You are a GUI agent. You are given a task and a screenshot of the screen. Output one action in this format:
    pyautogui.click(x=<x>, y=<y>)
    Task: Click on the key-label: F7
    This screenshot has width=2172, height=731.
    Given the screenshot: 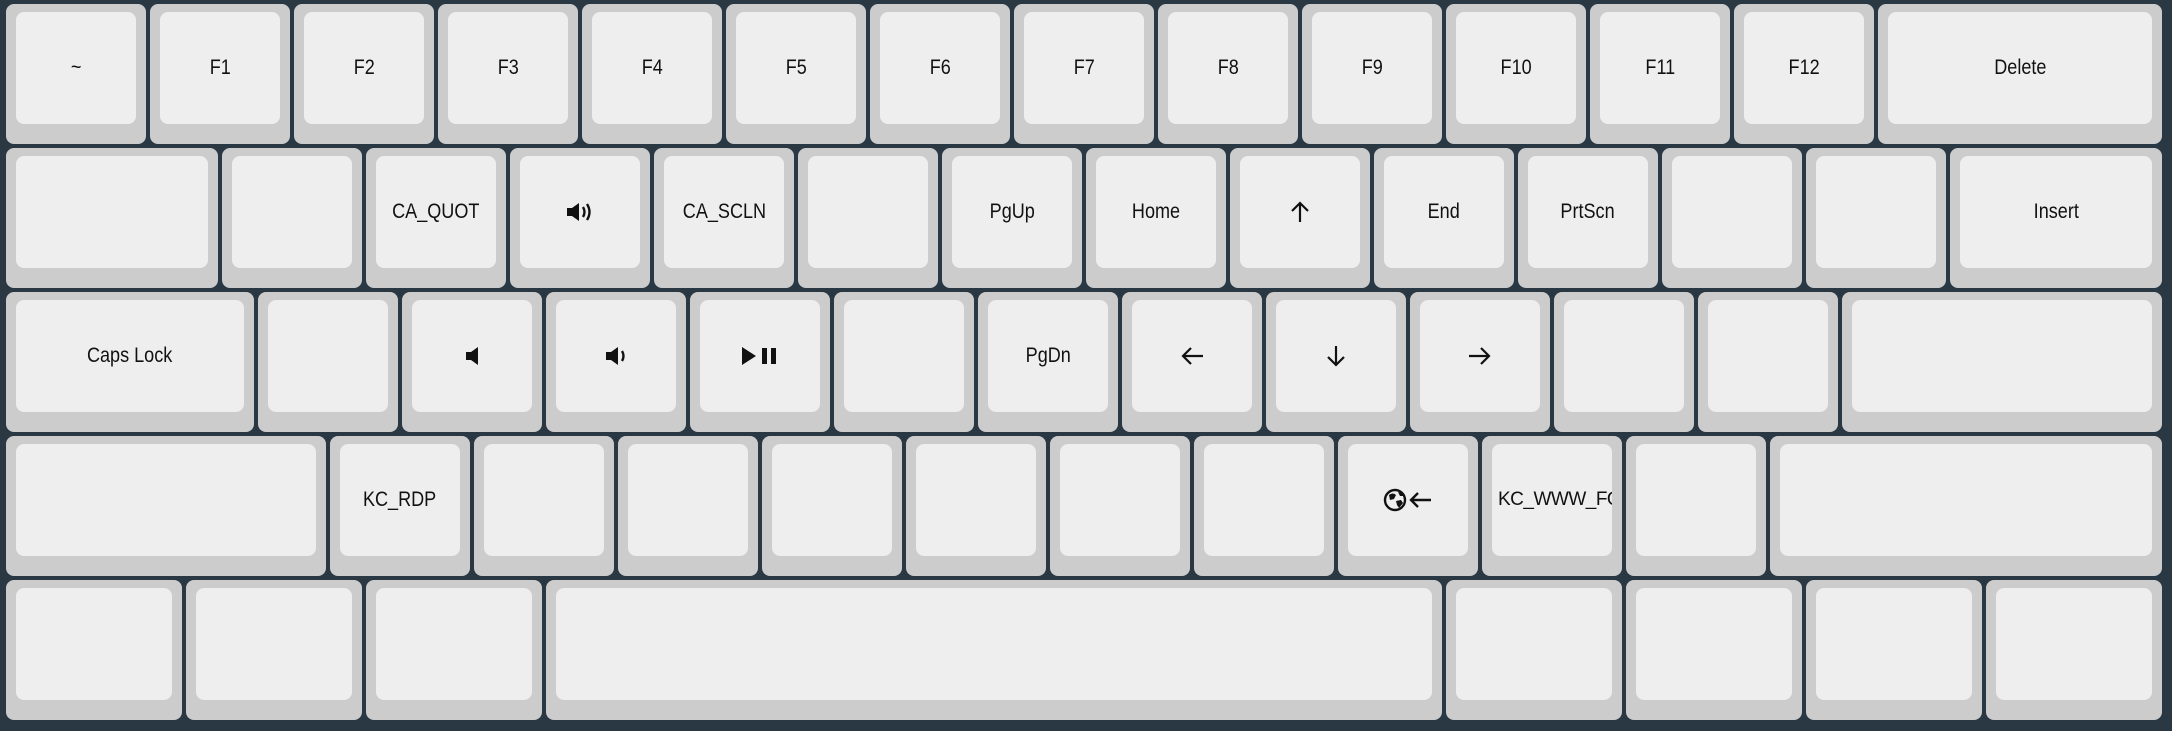 What is the action you would take?
    pyautogui.click(x=1084, y=67)
    